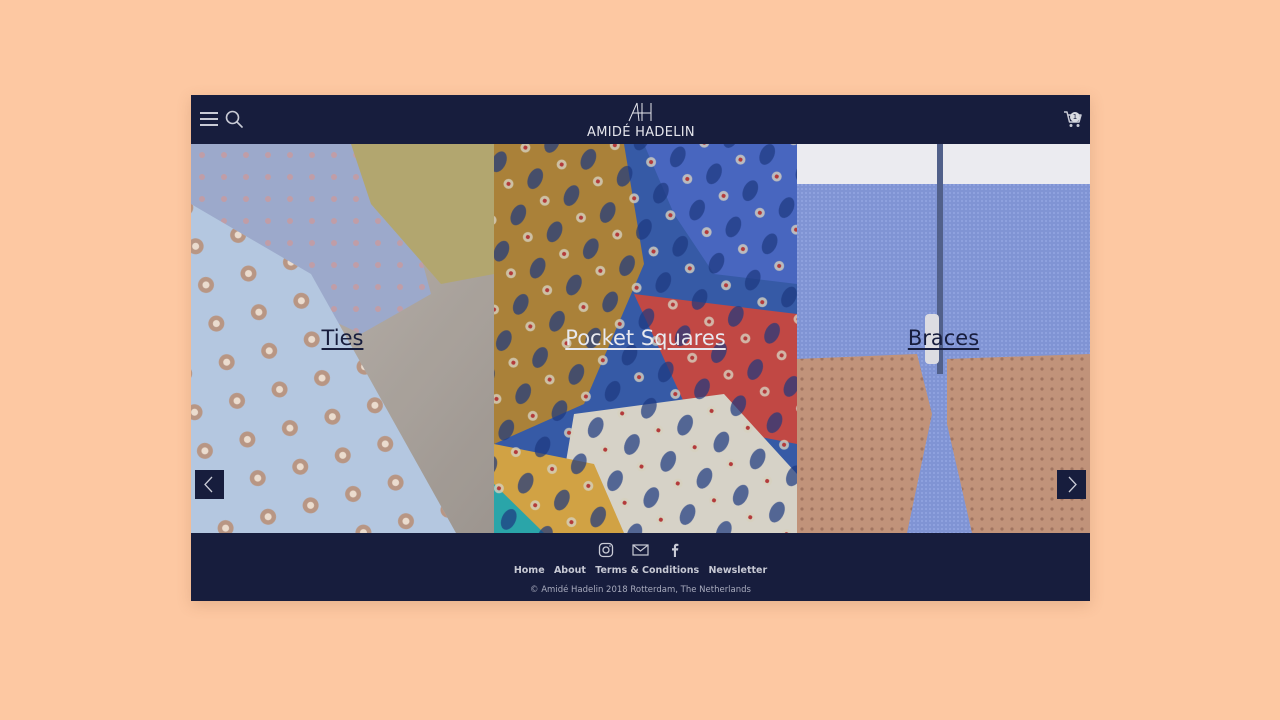 Image resolution: width=1280 pixels, height=720 pixels. Describe the element at coordinates (529, 570) in the screenshot. I see `footer-link-home: Home` at that location.